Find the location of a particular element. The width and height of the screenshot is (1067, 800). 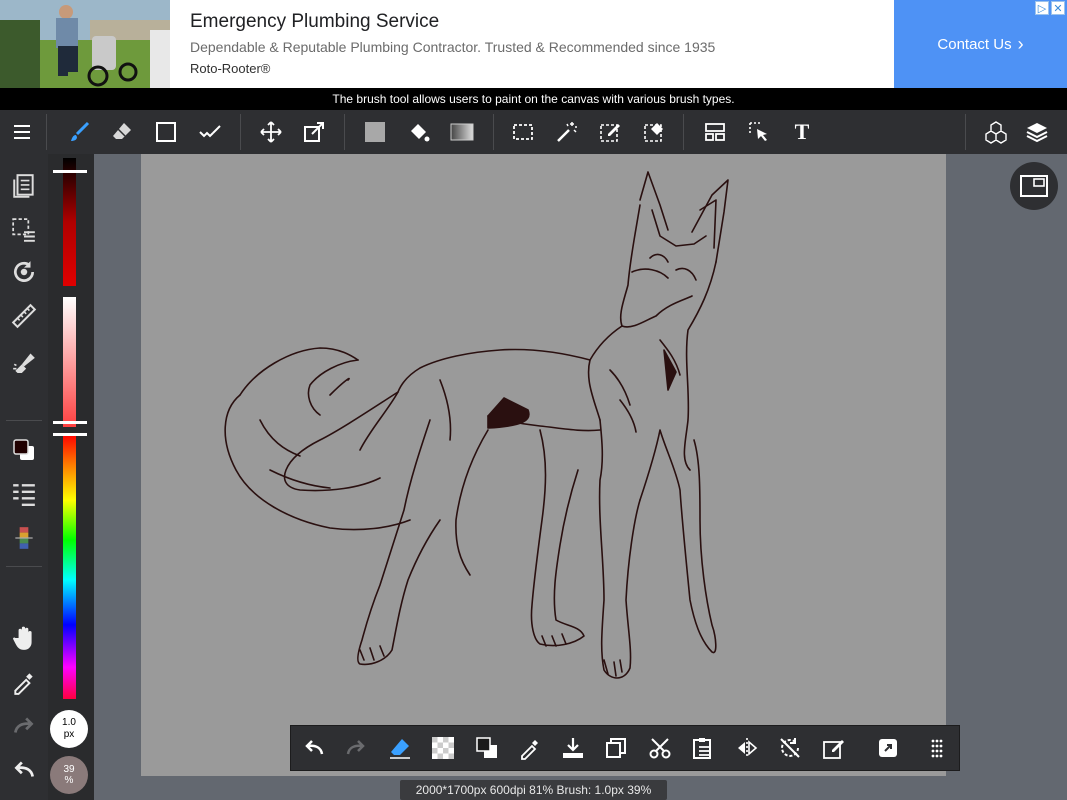

palette-icon is located at coordinates (24, 538).